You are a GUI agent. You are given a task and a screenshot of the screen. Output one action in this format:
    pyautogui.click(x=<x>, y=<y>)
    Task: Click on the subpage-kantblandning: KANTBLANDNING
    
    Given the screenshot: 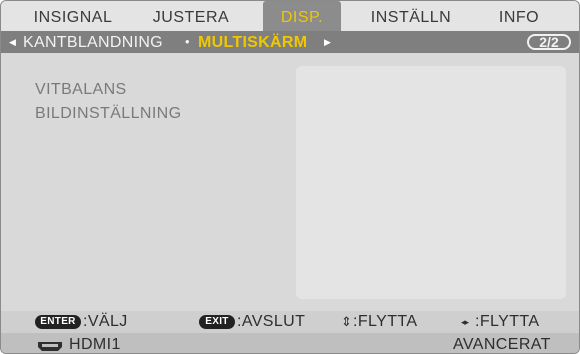 What is the action you would take?
    pyautogui.click(x=93, y=42)
    